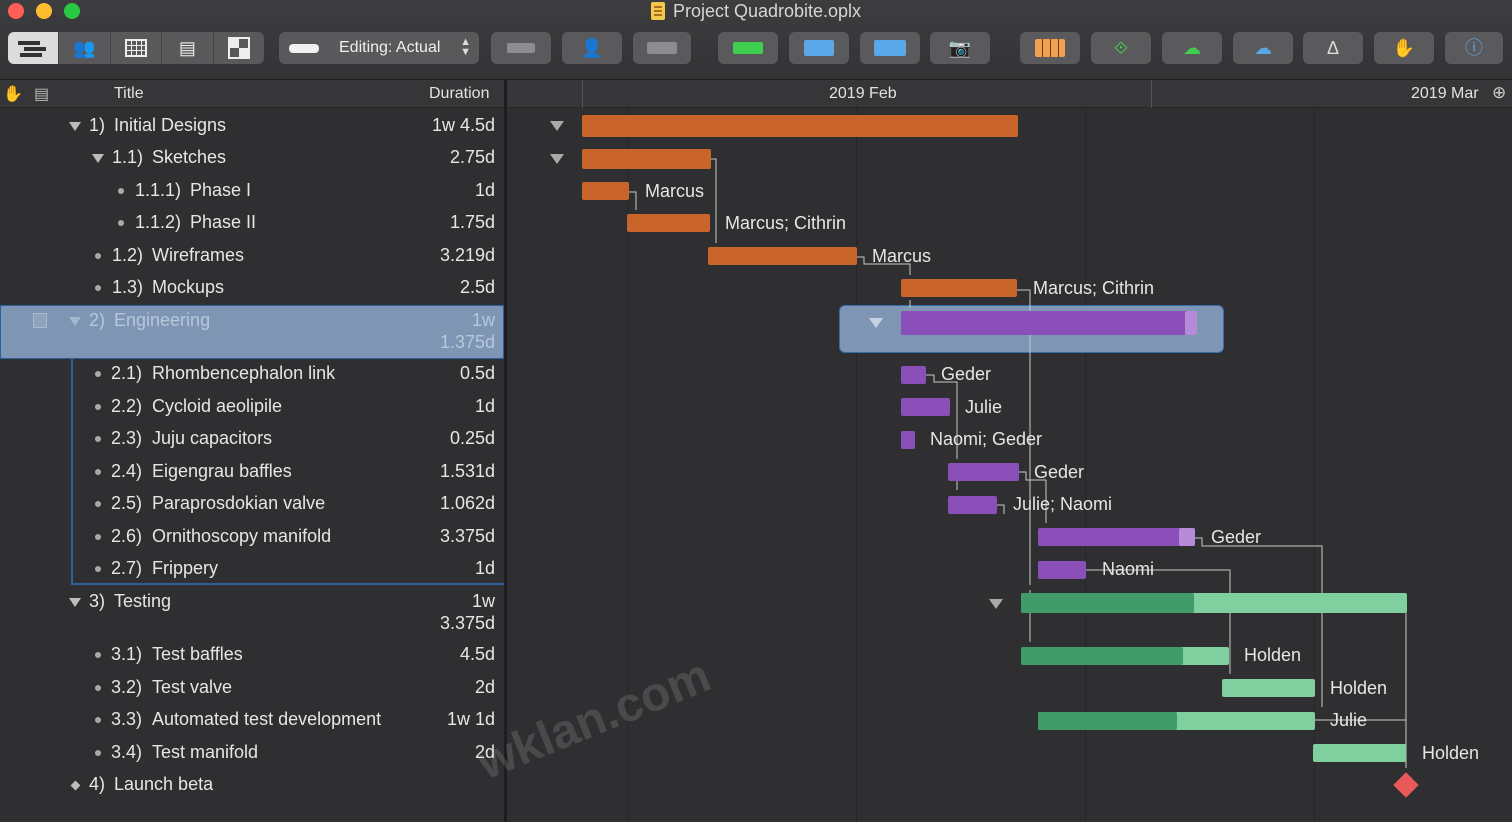 The width and height of the screenshot is (1512, 822). I want to click on resource-label: Julie; Naomi, so click(1063, 504).